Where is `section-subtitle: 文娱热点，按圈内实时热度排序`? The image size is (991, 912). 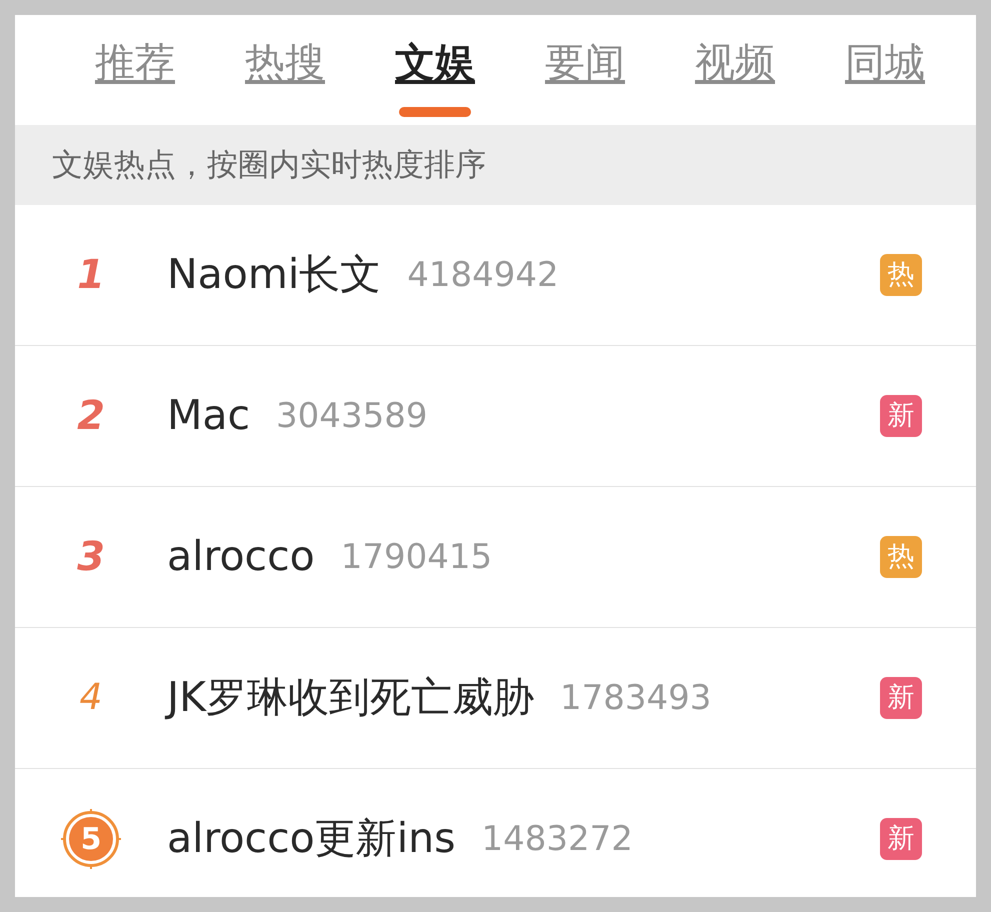 section-subtitle: 文娱热点，按圈内实时热度排序 is located at coordinates (269, 165).